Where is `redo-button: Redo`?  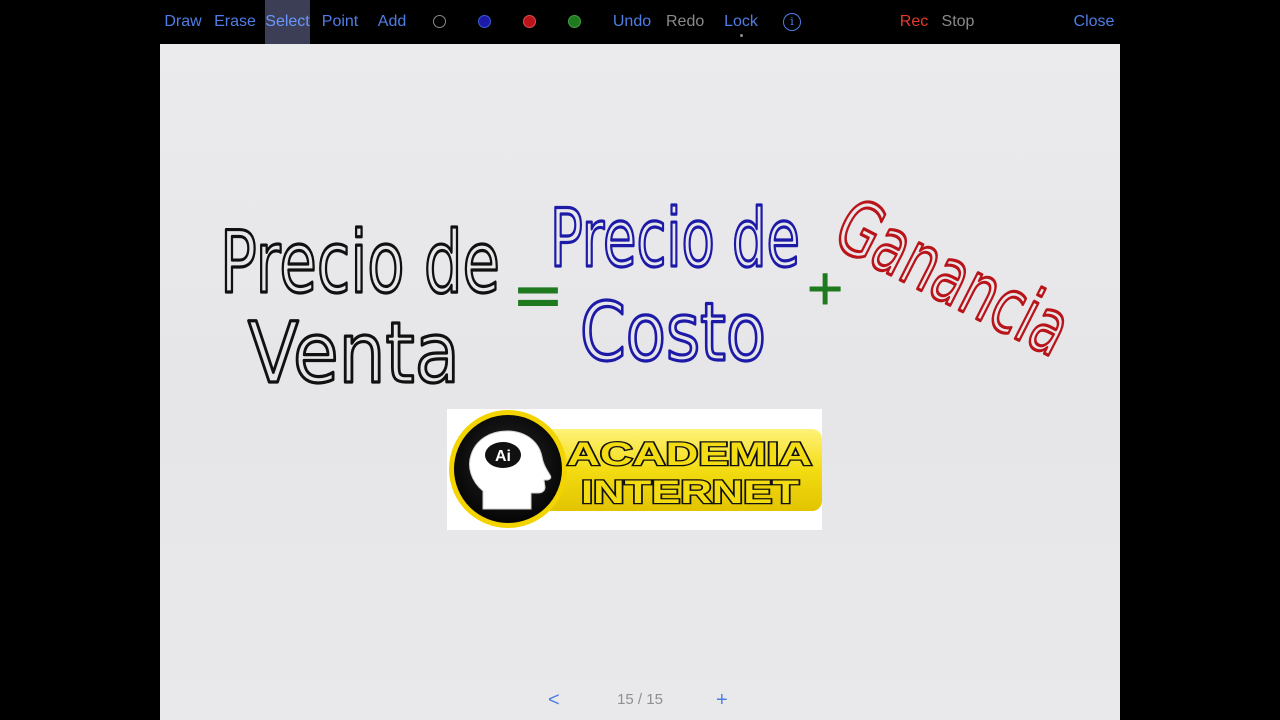
redo-button: Redo is located at coordinates (685, 22).